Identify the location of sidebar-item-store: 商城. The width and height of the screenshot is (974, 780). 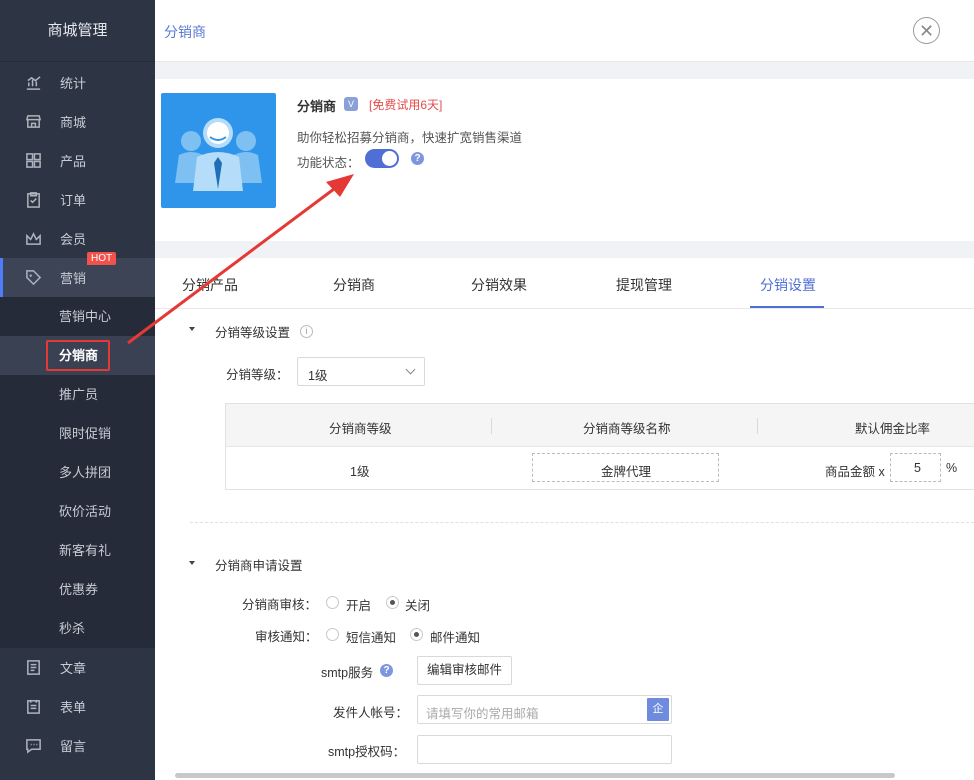
(77, 121).